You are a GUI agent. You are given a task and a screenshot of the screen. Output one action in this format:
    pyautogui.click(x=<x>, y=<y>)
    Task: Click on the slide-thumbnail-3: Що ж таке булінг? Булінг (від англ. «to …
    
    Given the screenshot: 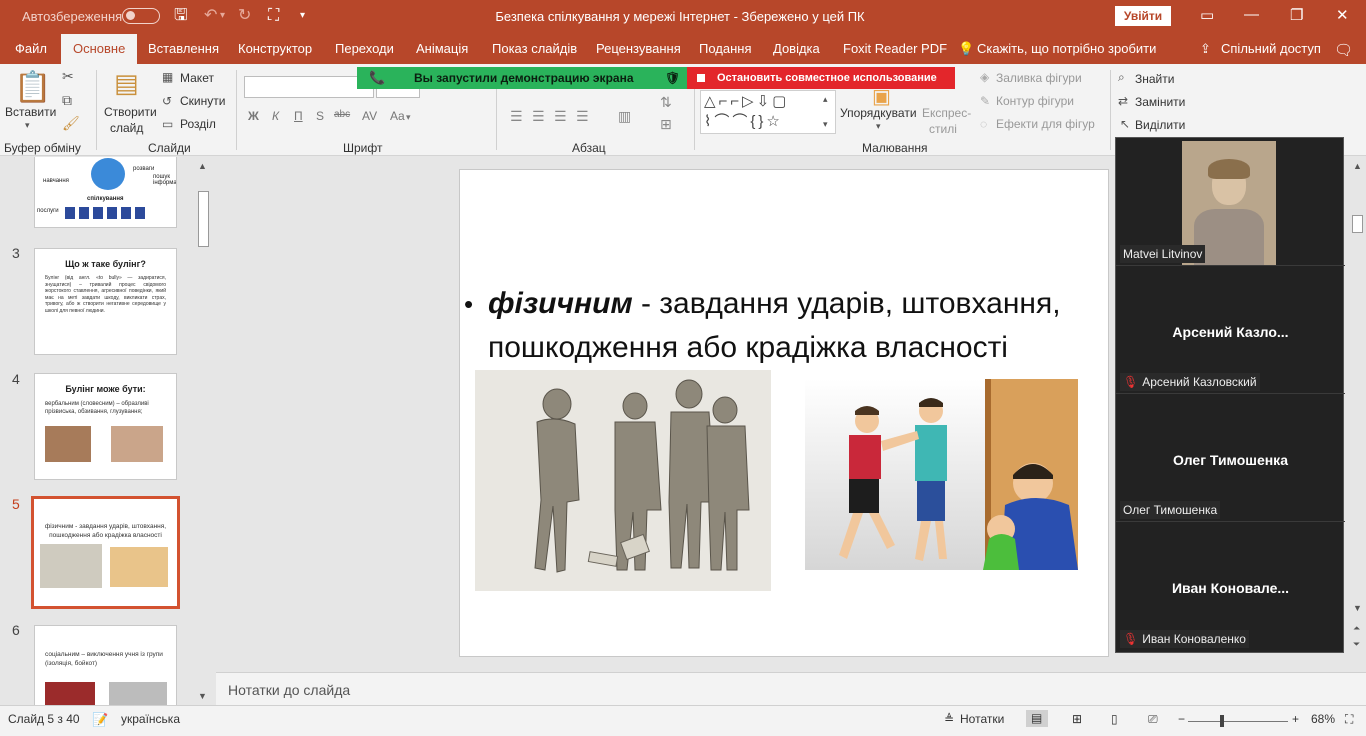 What is the action you would take?
    pyautogui.click(x=105, y=301)
    